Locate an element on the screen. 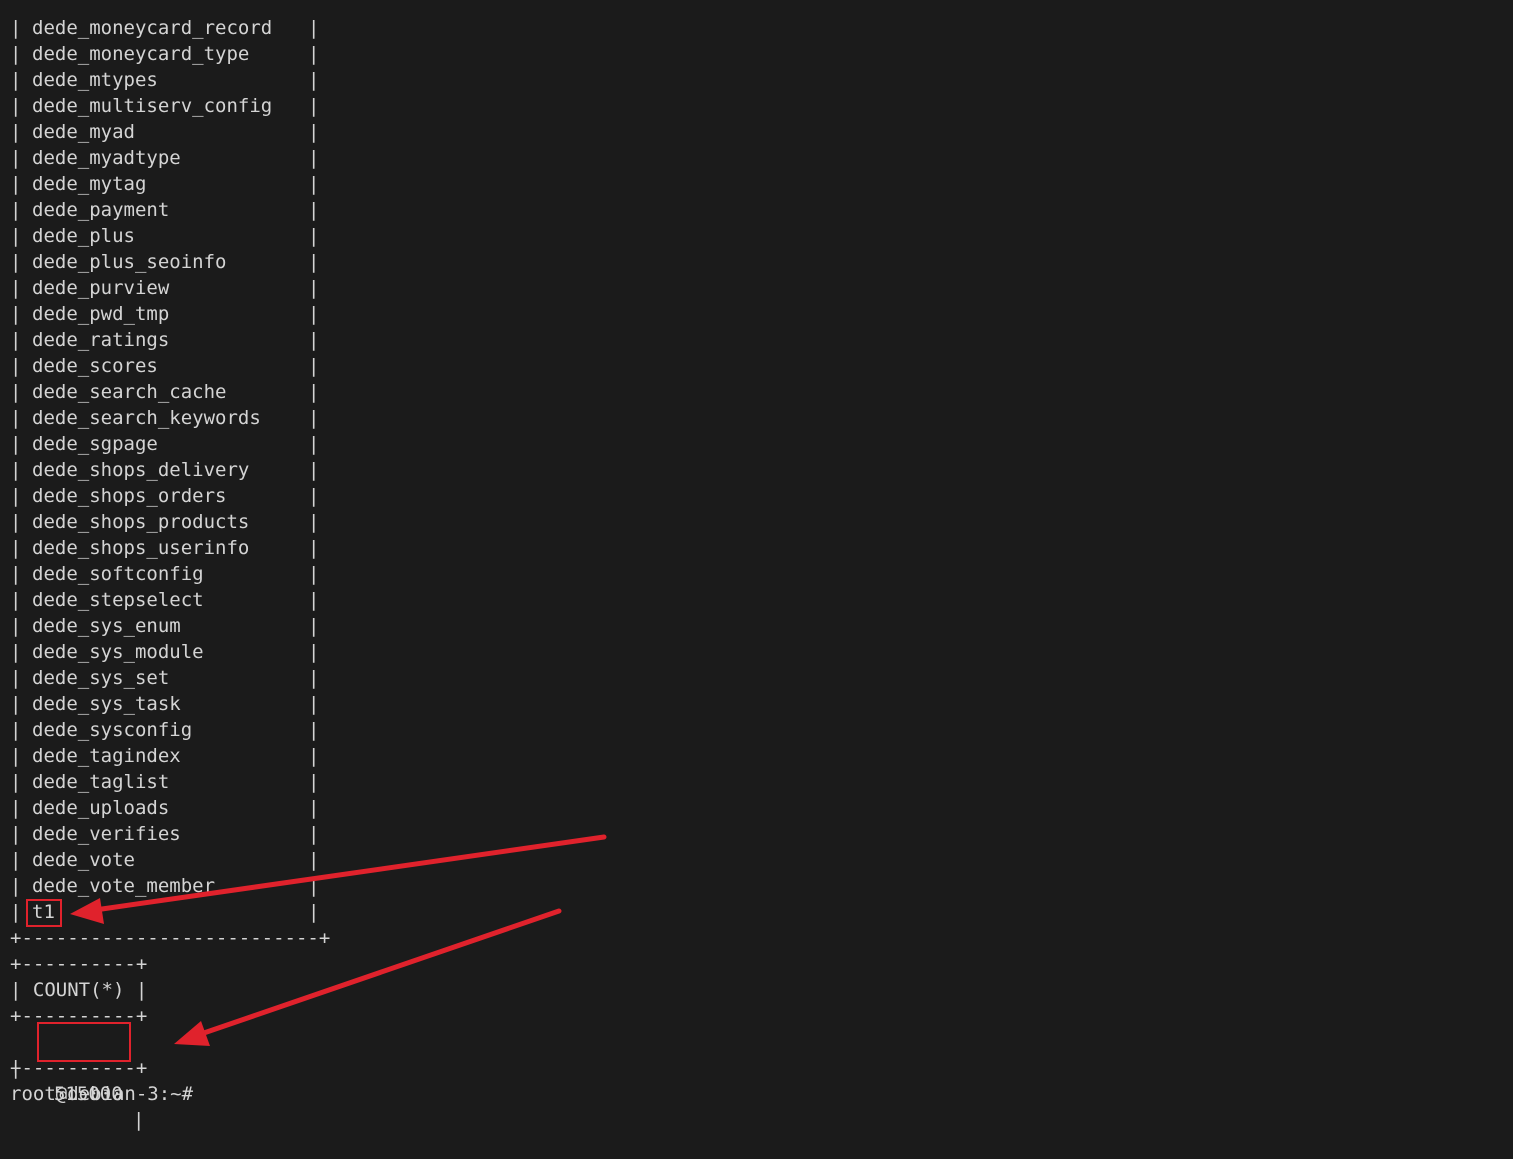 The image size is (1513, 1159). arrow-to-count is located at coordinates (368, 977).